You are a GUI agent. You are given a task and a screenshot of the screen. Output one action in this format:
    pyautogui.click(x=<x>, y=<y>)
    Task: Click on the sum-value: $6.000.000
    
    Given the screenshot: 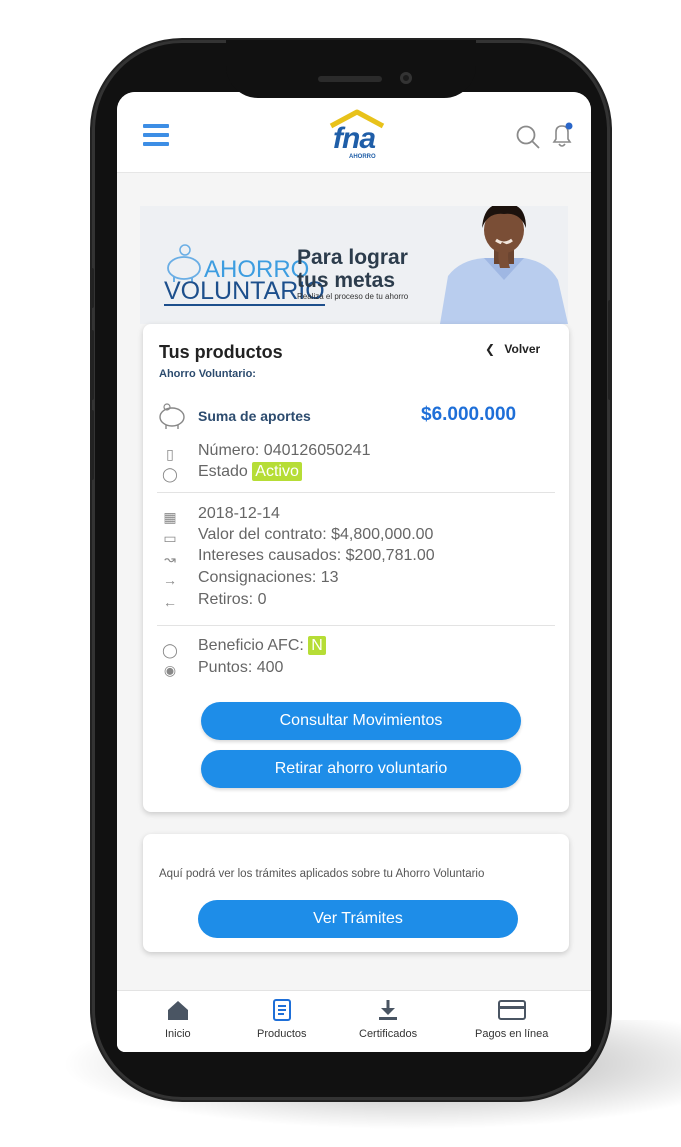 What is the action you would take?
    pyautogui.click(x=469, y=414)
    